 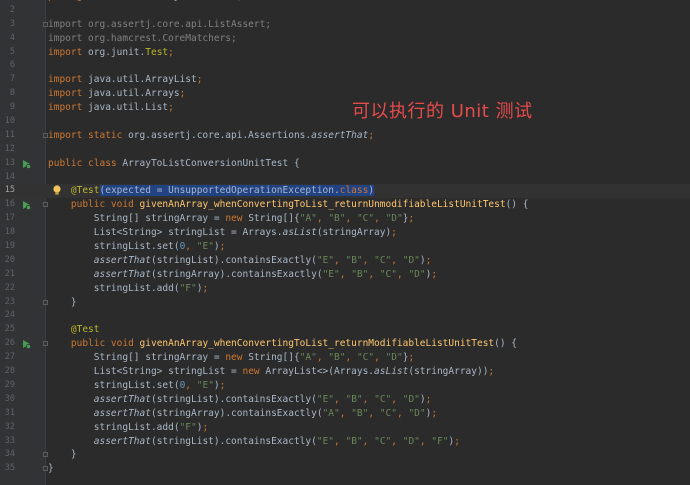 What do you see at coordinates (345, 455) in the screenshot?
I see `code-line: 34 }` at bounding box center [345, 455].